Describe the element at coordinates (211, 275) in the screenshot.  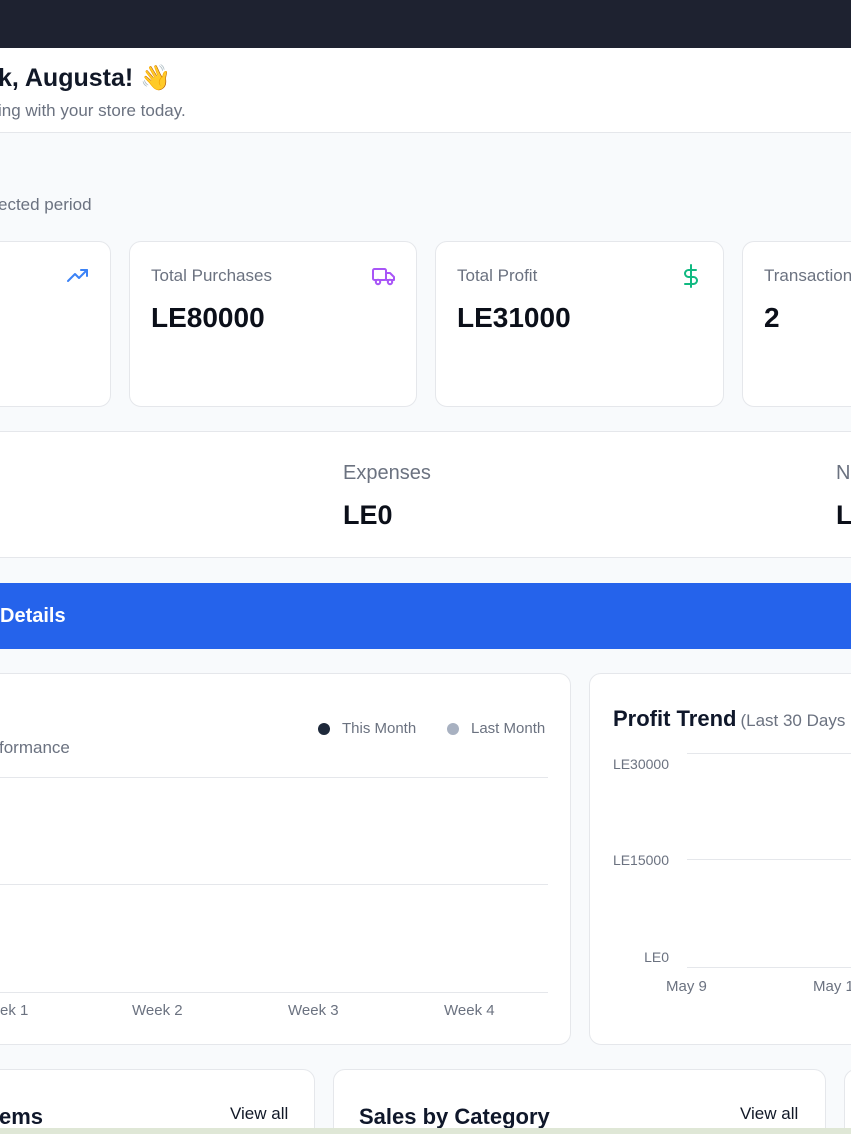
I see `stat-card-label: Total Purchases` at that location.